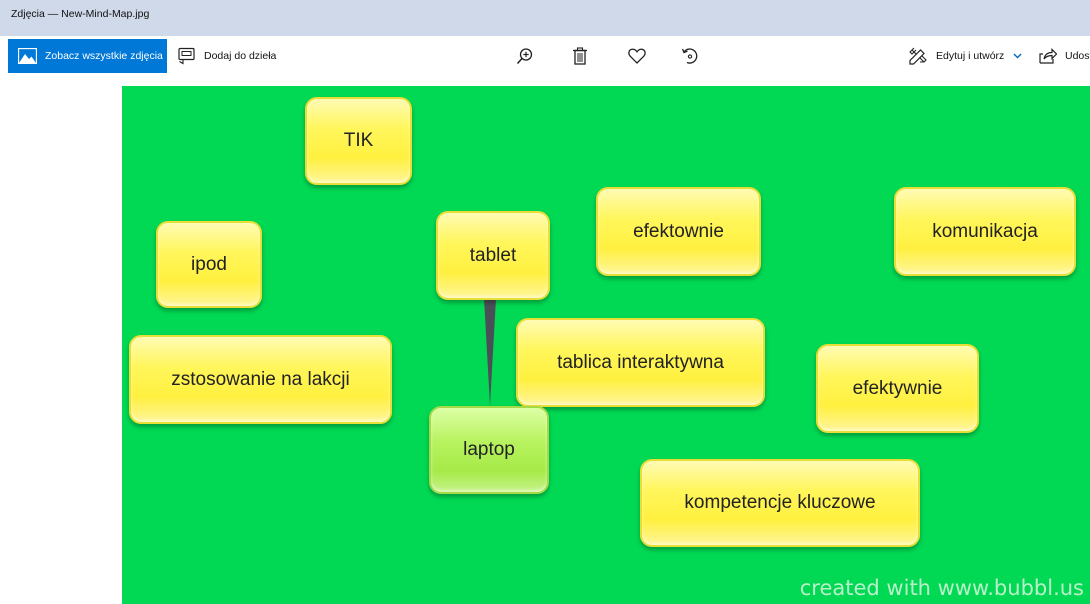 This screenshot has height=604, width=1090. I want to click on edit-and-create-button: Edytuj i utwórz, so click(965, 56).